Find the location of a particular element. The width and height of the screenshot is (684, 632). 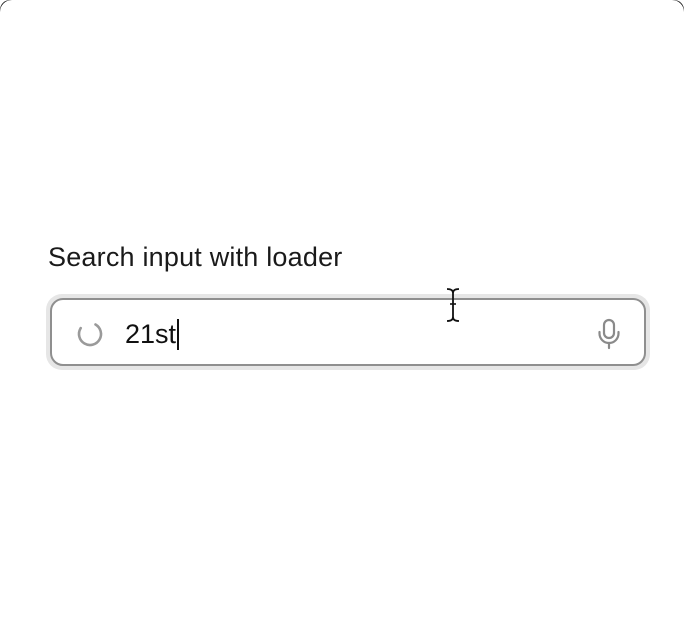

text-caret is located at coordinates (178, 334).